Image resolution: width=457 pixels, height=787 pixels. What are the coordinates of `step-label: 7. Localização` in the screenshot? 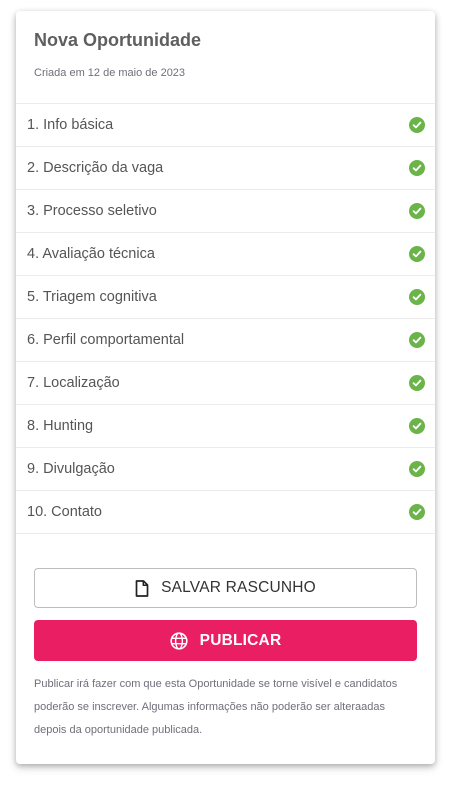 It's located at (73, 383).